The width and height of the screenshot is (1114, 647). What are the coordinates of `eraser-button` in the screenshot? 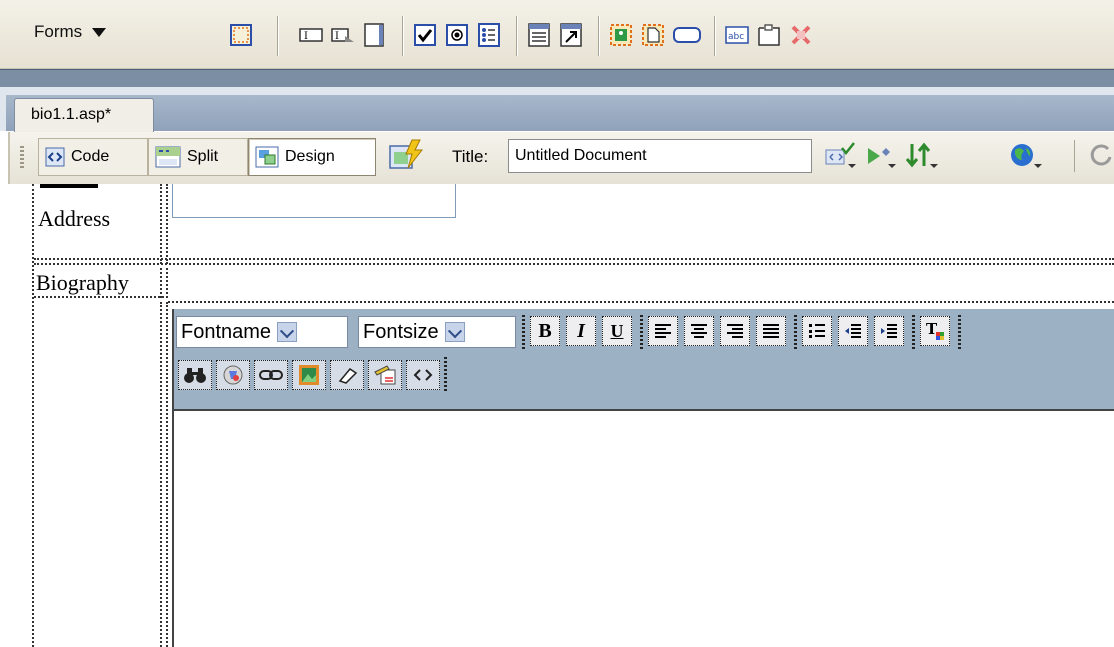 It's located at (347, 375).